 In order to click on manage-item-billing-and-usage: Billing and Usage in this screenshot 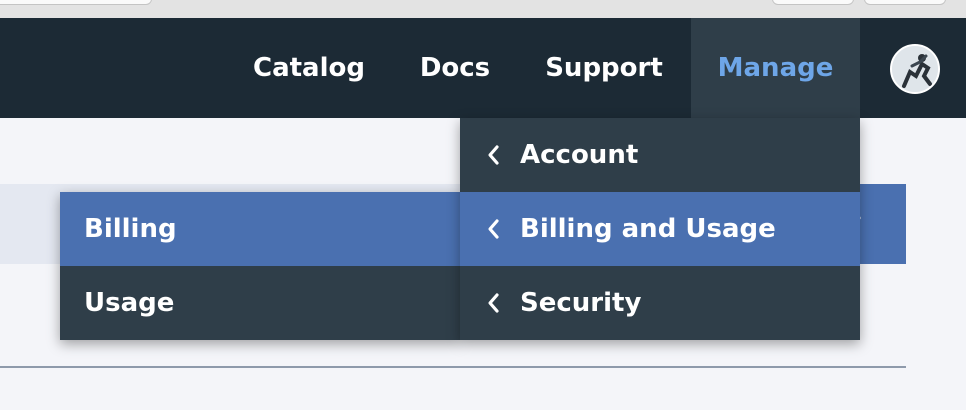, I will do `click(660, 229)`.